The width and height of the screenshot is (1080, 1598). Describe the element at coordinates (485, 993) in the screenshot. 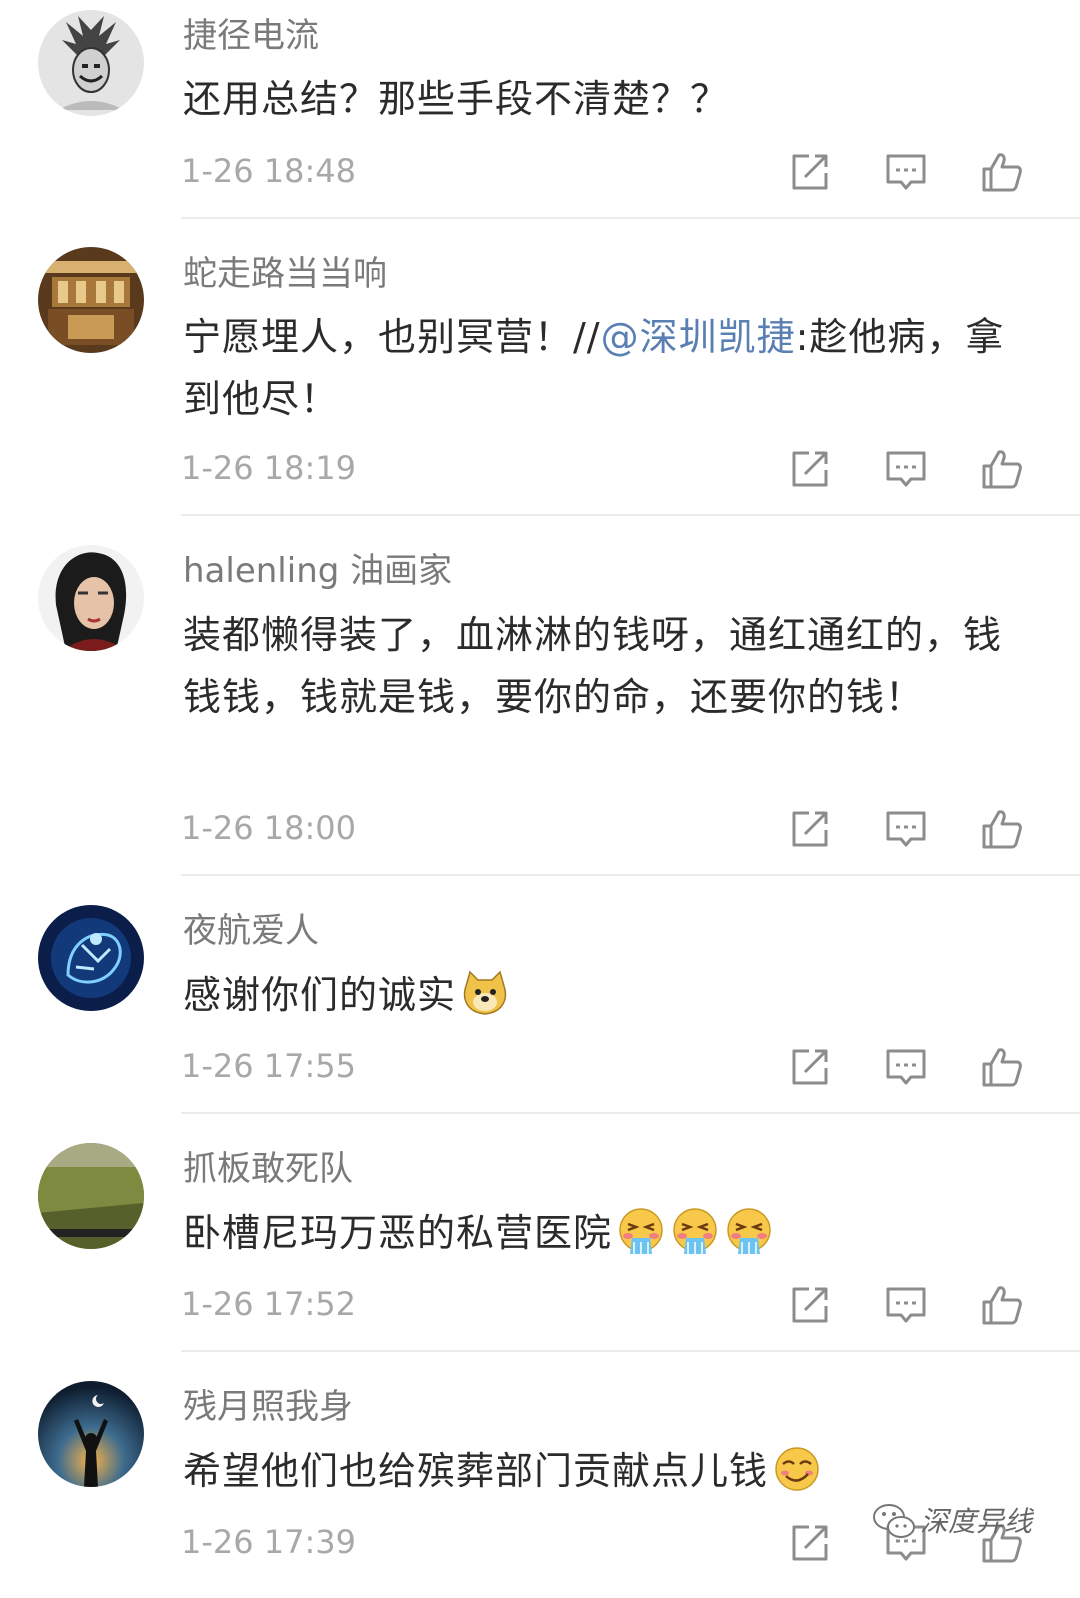

I see `doge-emoji` at that location.